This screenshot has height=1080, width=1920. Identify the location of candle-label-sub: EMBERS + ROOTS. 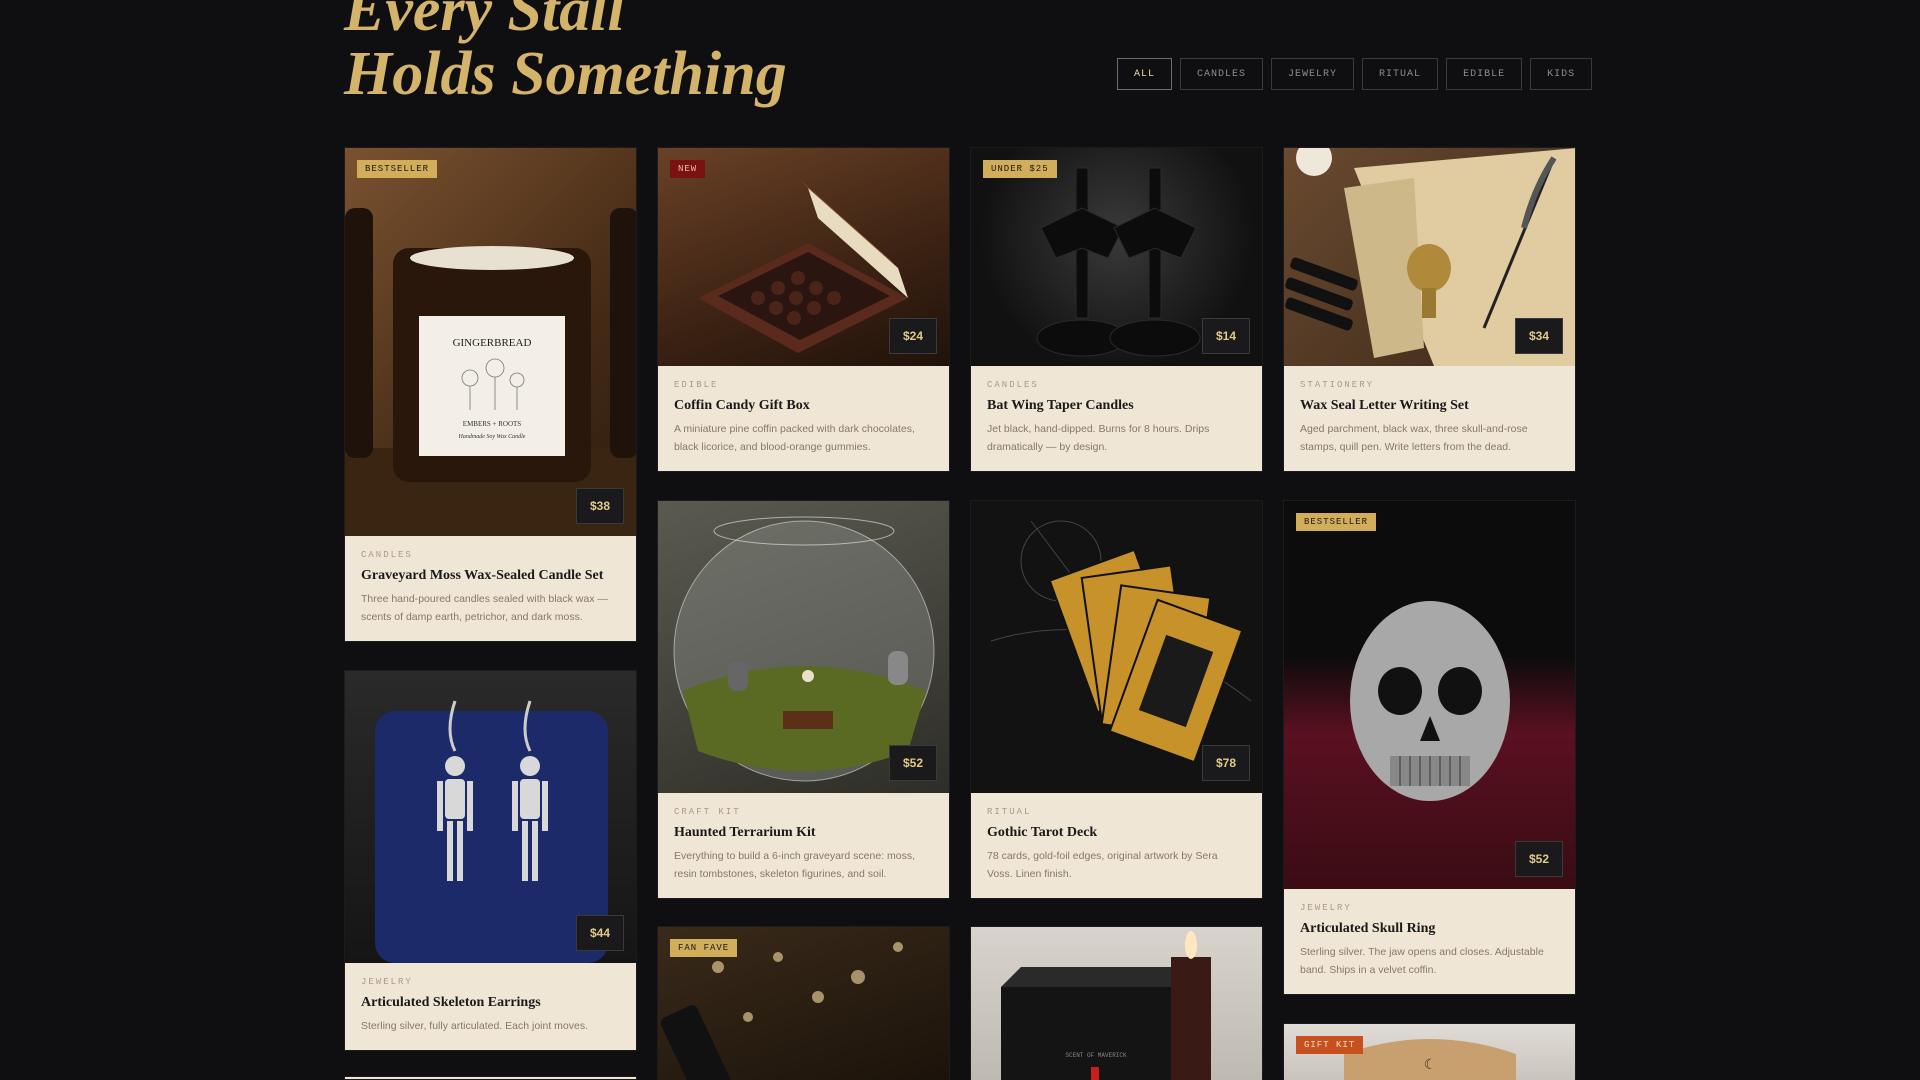
(492, 424).